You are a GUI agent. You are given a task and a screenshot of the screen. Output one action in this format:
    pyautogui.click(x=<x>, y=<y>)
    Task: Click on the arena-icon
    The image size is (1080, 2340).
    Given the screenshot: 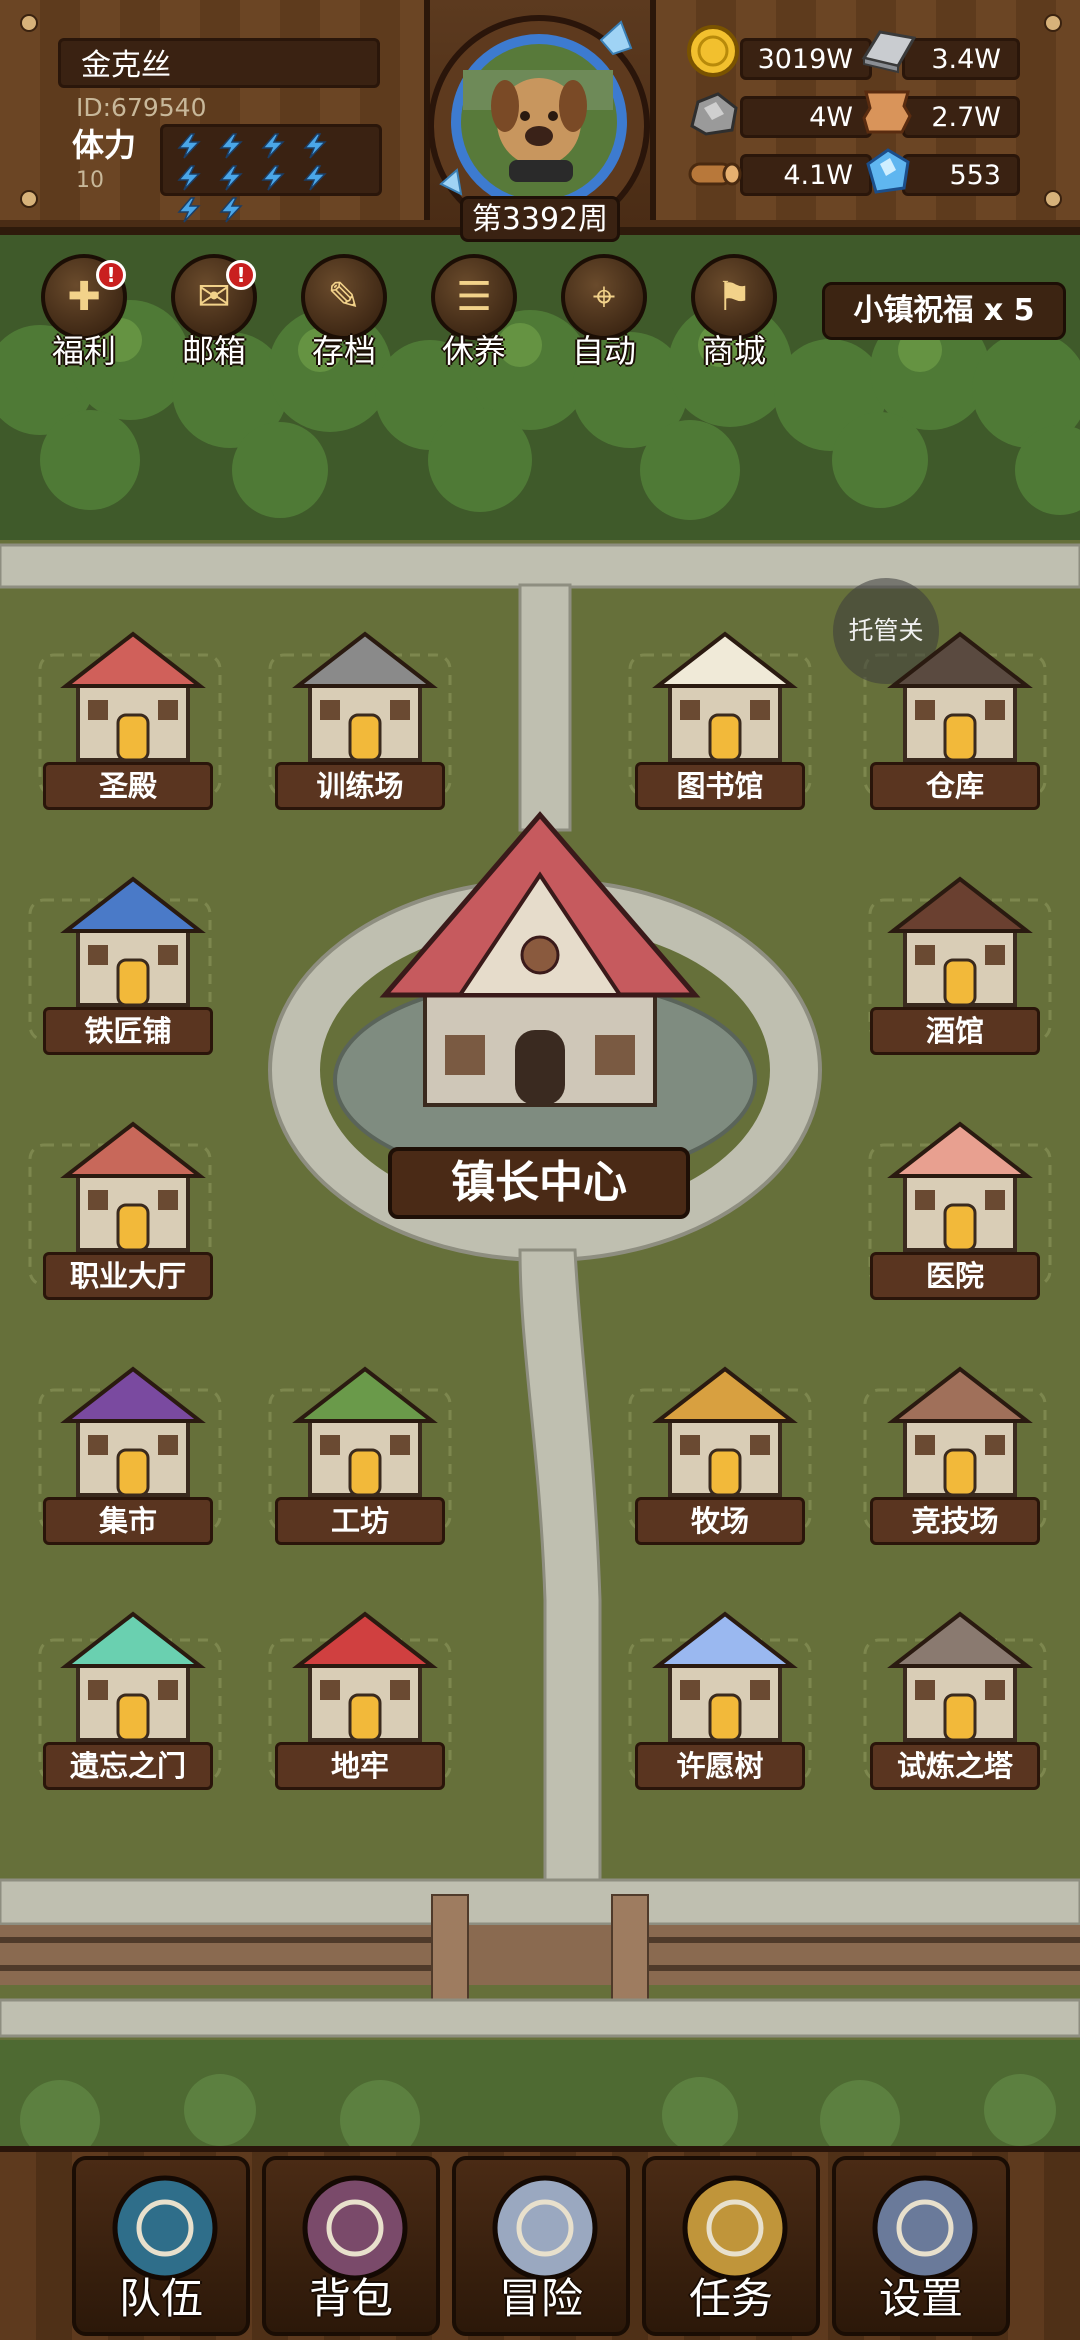 What is the action you would take?
    pyautogui.click(x=960, y=1431)
    